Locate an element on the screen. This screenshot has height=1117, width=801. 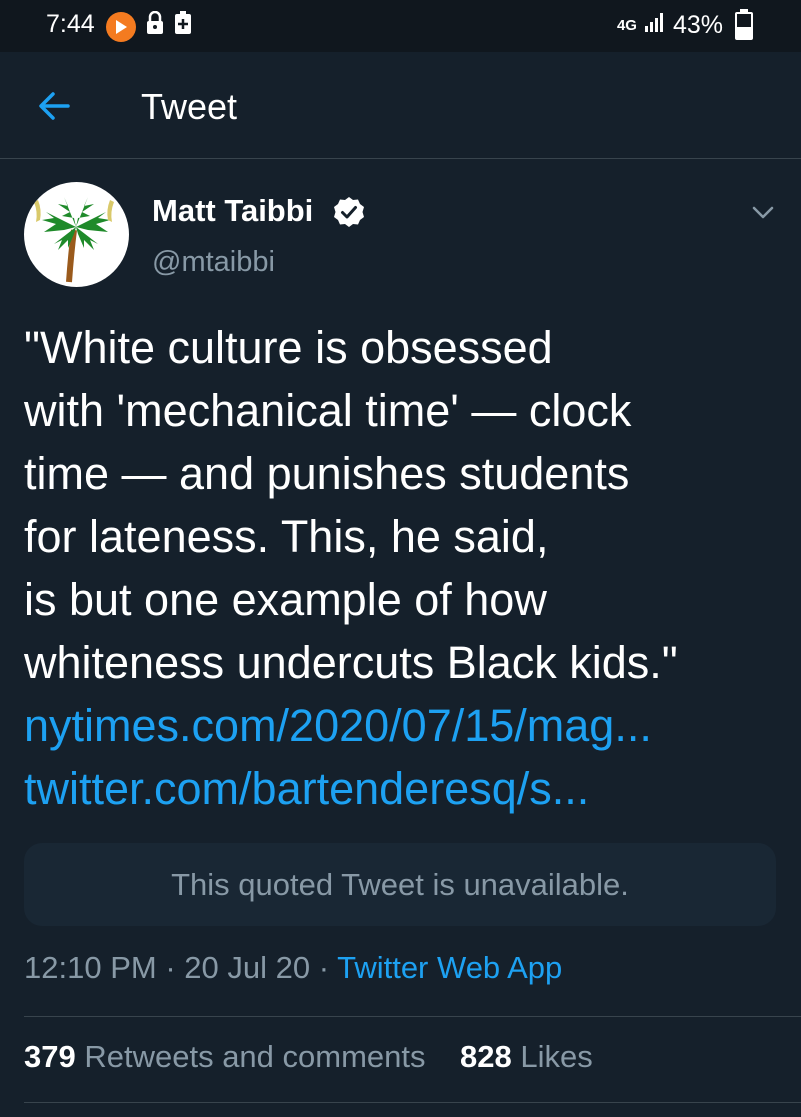
tweet-stats: 379 Retweets and comments 828 Likes is located at coordinates (308, 1057).